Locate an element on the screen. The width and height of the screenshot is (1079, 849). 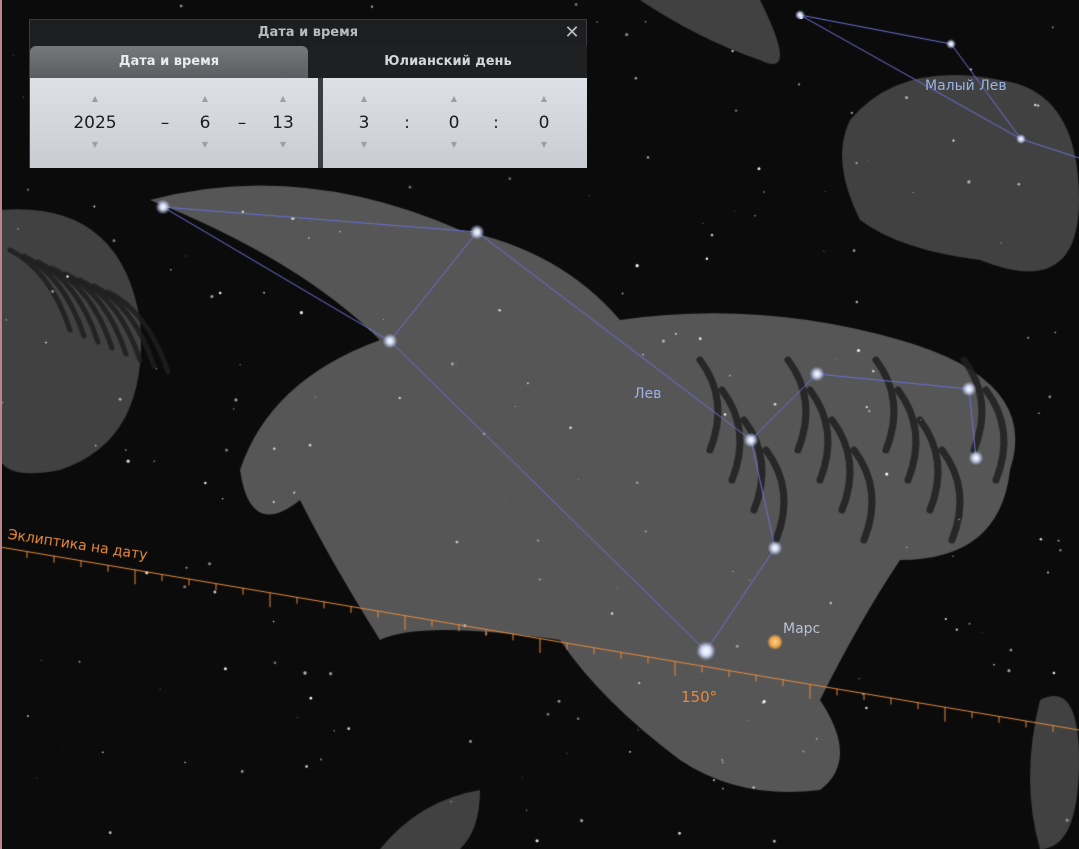
dialog-title: Дата и время is located at coordinates (308, 32).